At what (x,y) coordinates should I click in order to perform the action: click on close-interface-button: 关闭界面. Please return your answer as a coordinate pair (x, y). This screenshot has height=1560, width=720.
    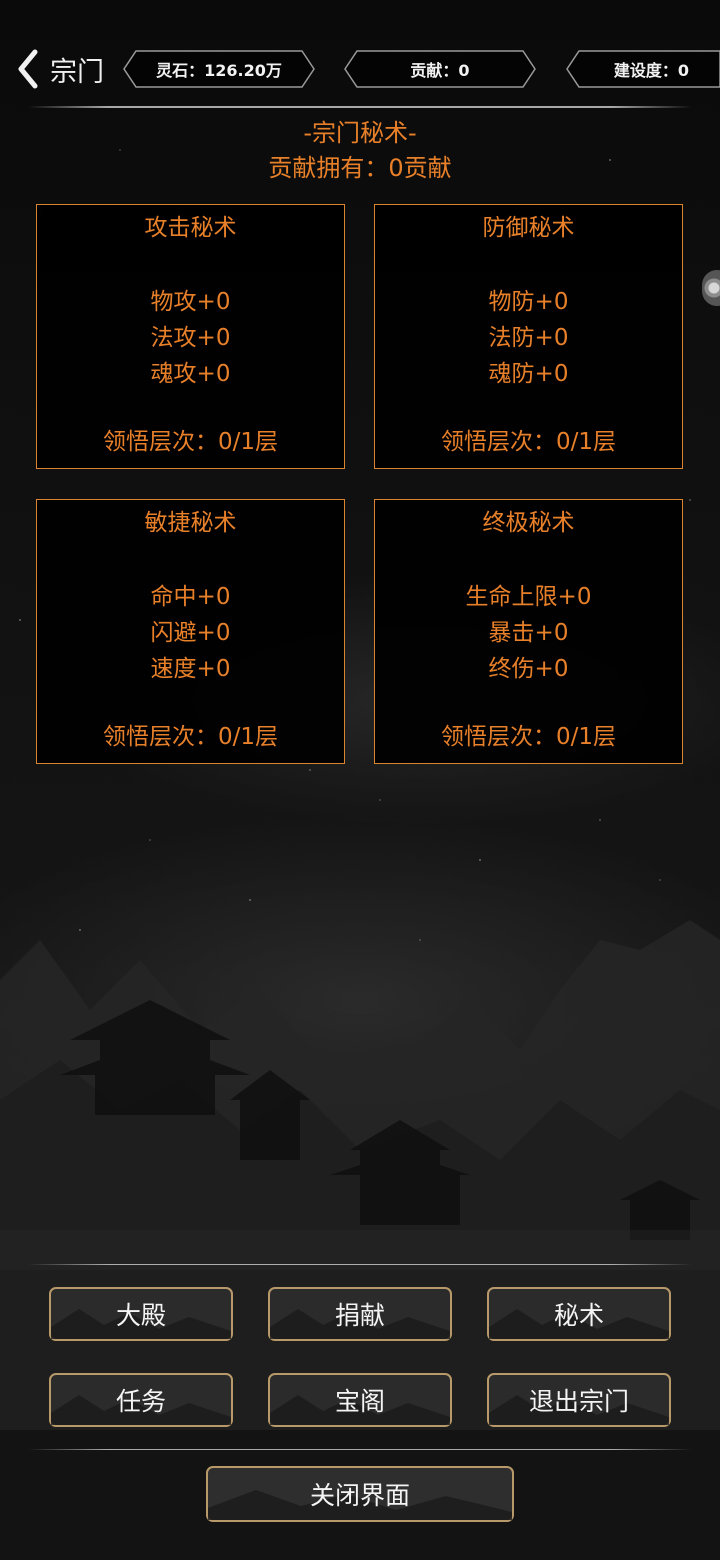
    Looking at the image, I should click on (360, 1494).